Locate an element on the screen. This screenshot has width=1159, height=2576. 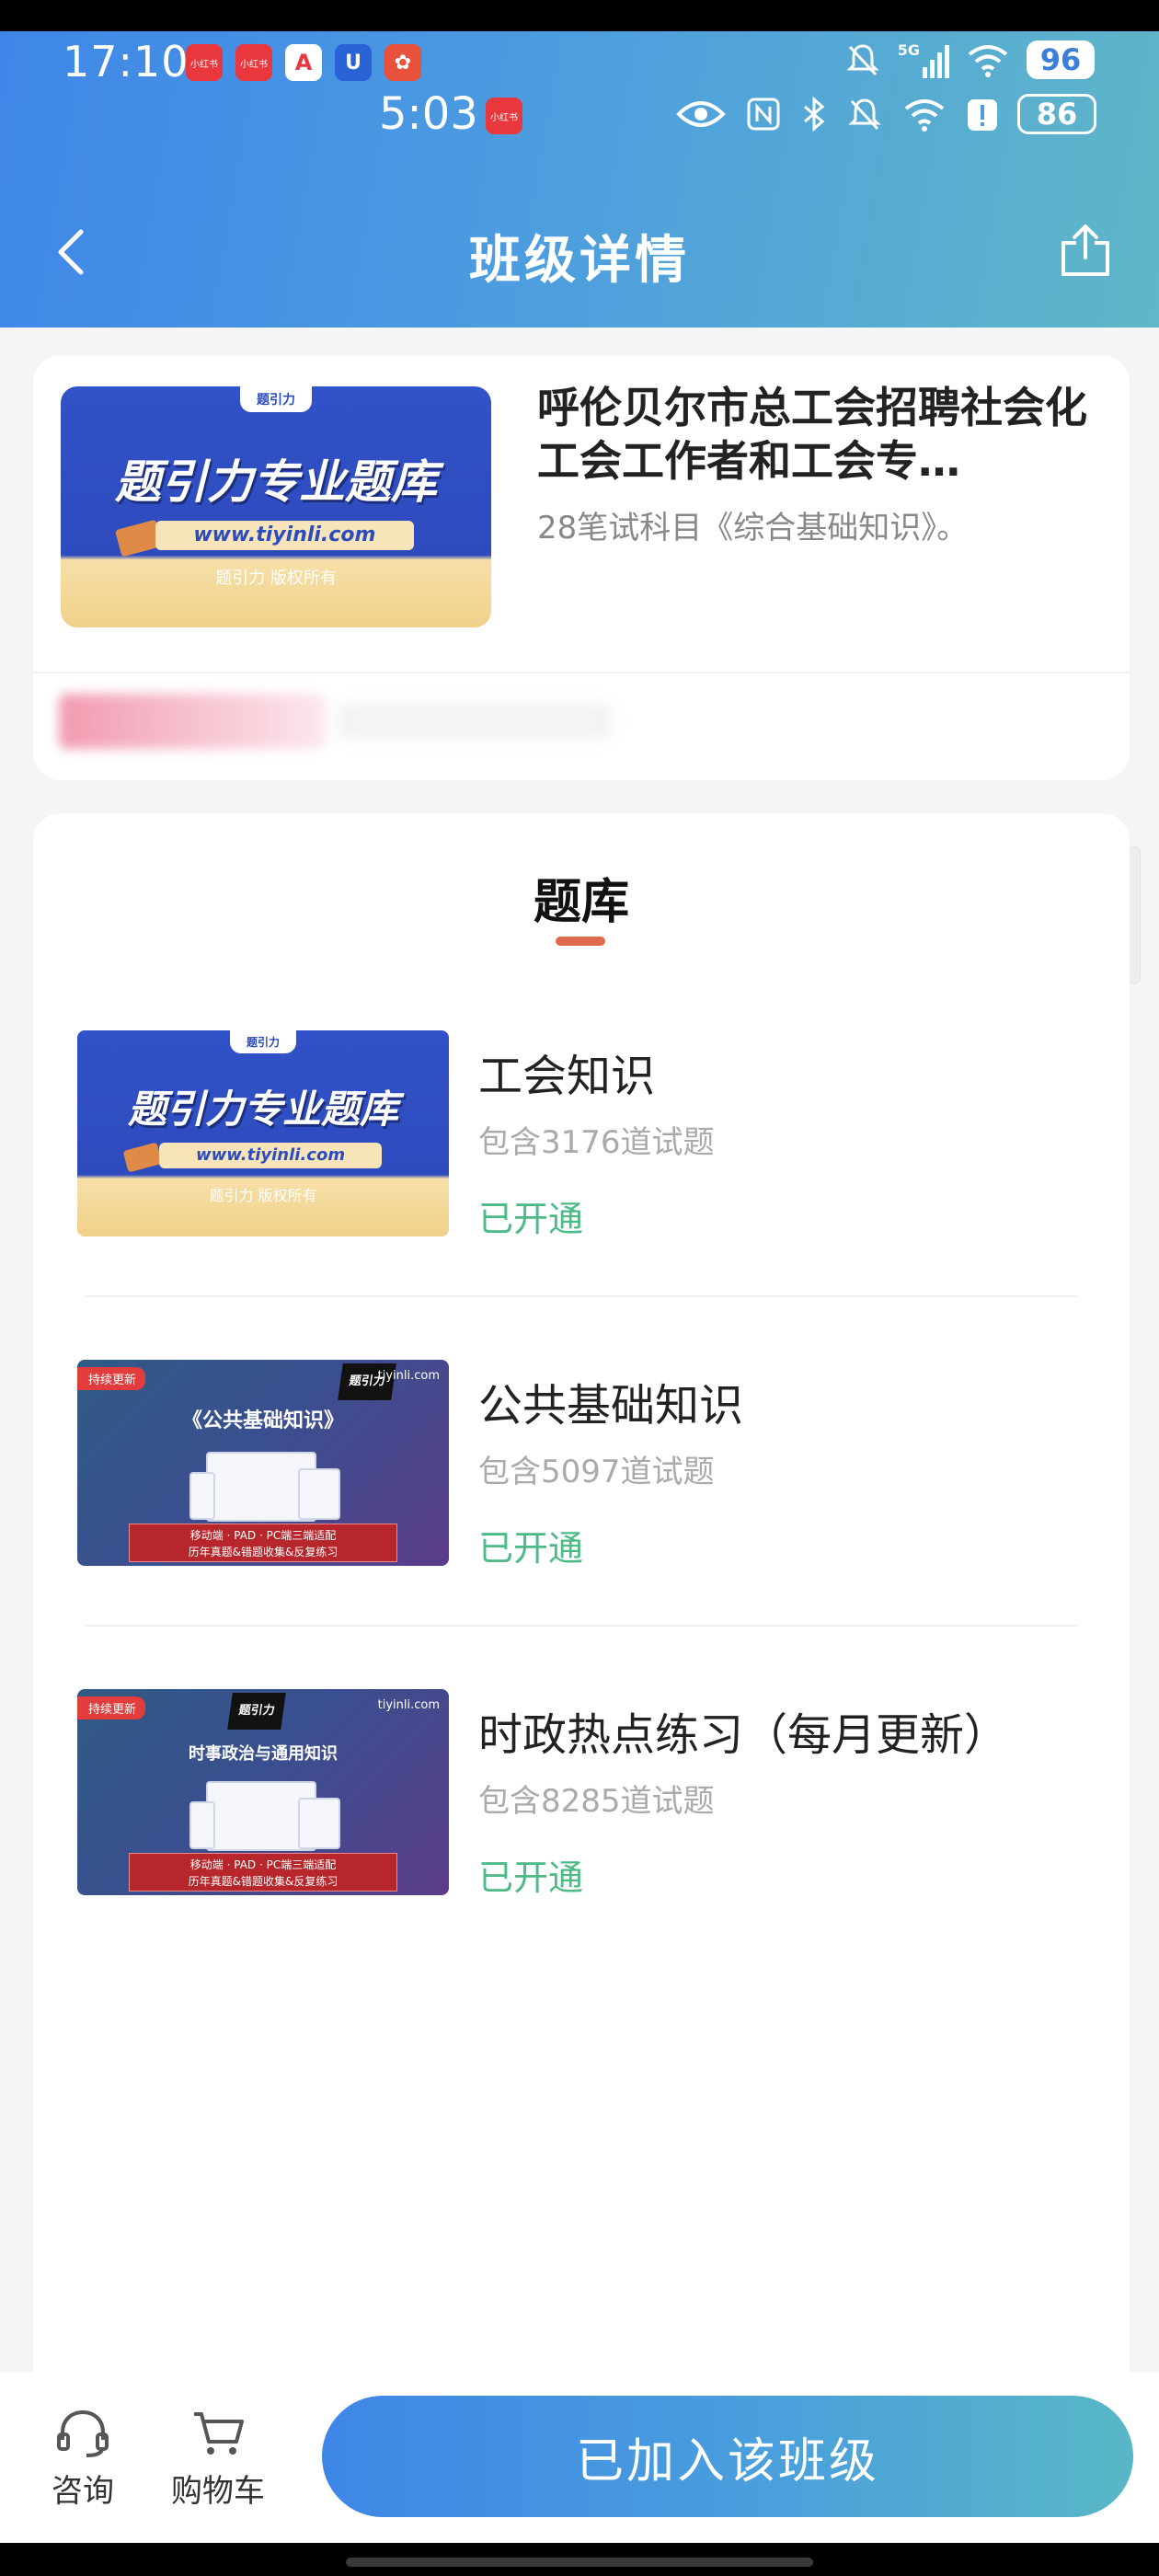
consult-button: 咨询 is located at coordinates (83, 2460).